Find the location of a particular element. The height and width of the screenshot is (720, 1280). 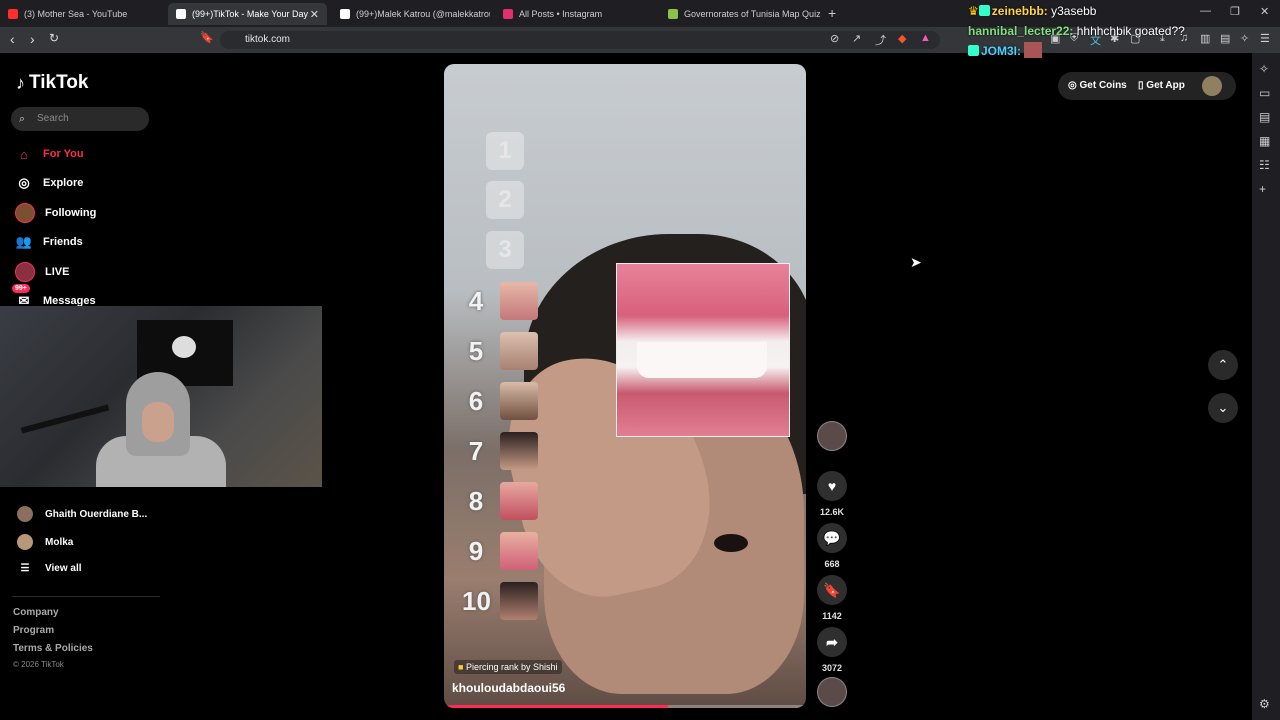

rewards-icon: ▲ is located at coordinates (926, 38).